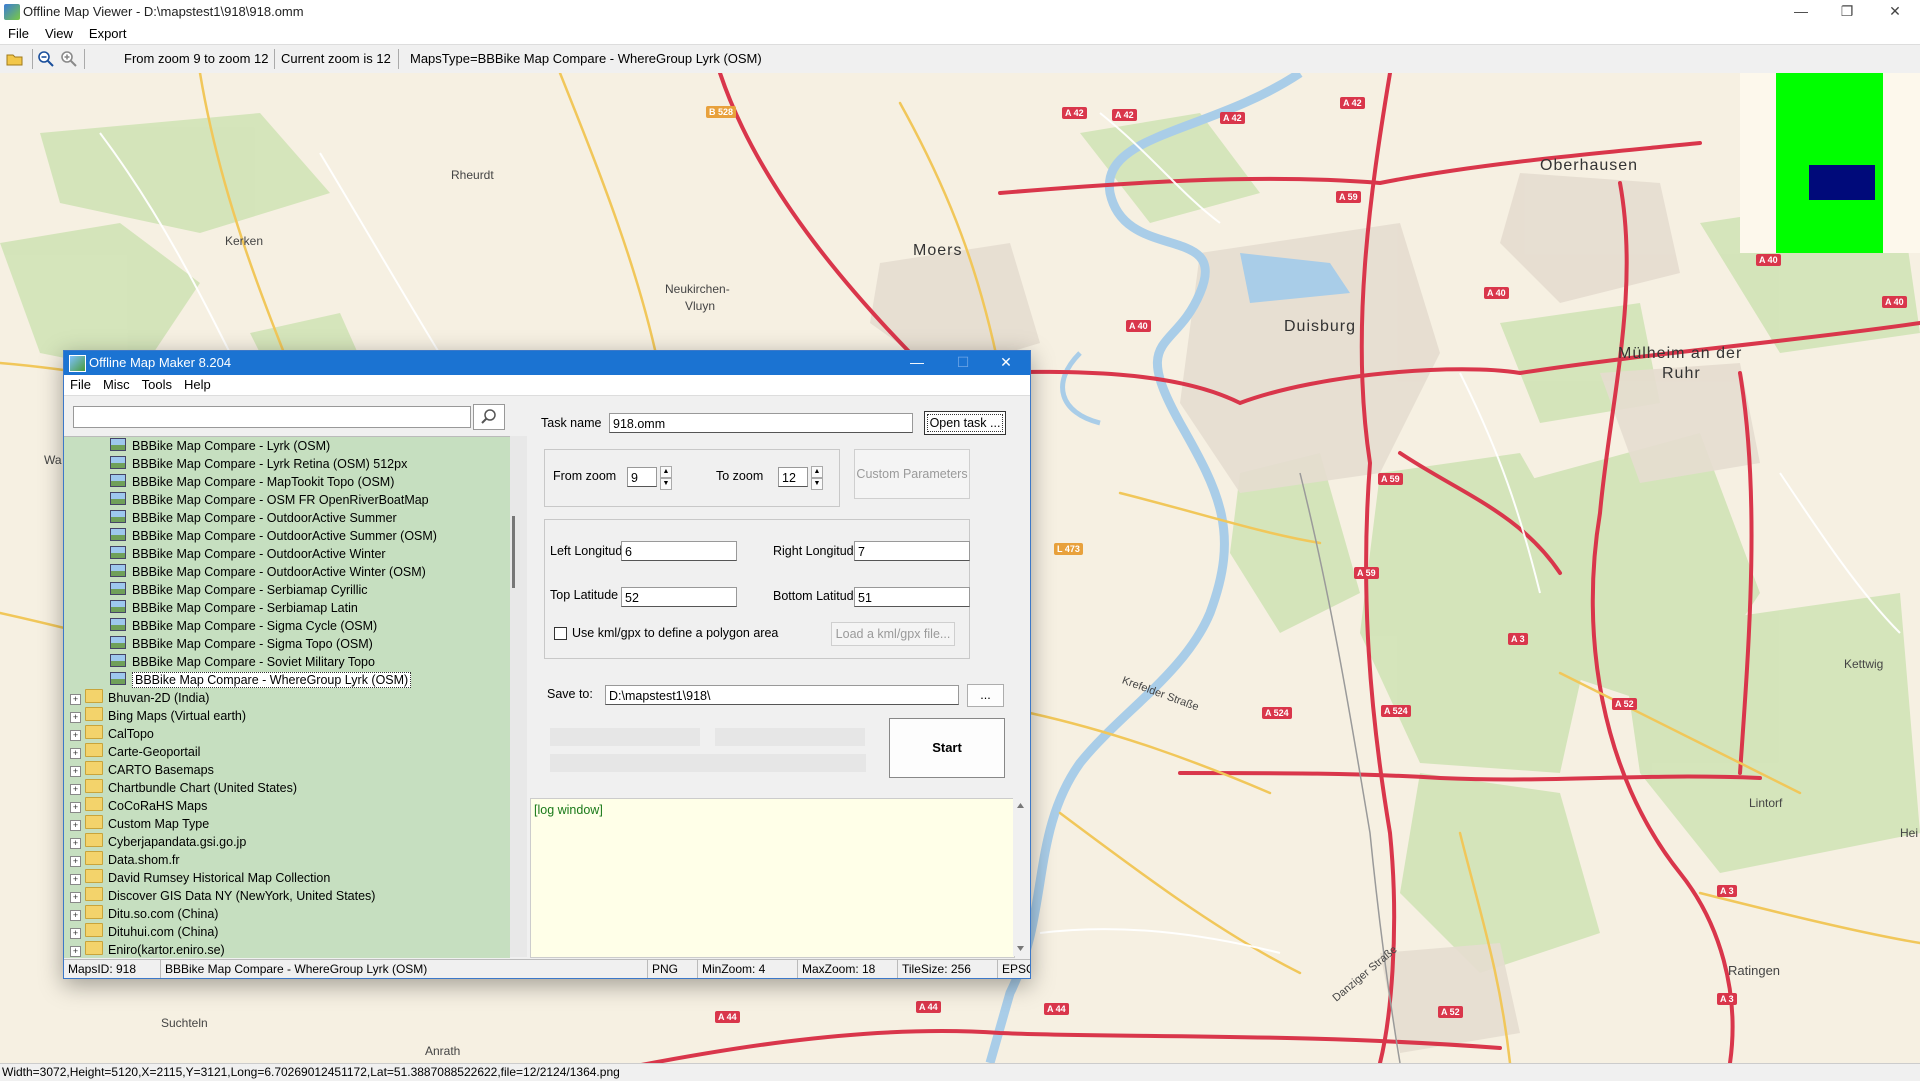 The height and width of the screenshot is (1081, 1920). I want to click on dialog-close-button: ✕, so click(1006, 363).